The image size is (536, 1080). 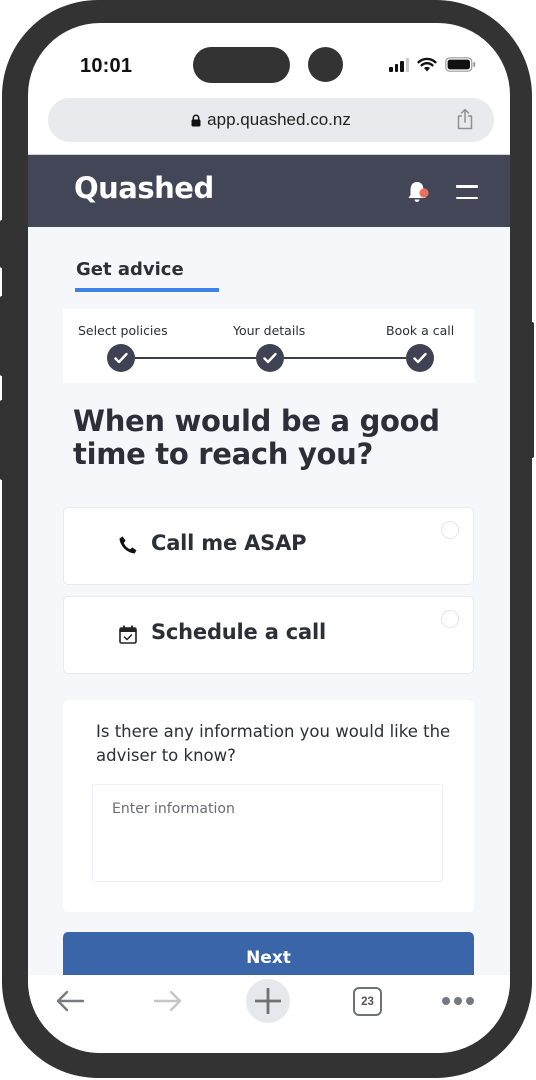 I want to click on phone-power-button, so click(x=532, y=390).